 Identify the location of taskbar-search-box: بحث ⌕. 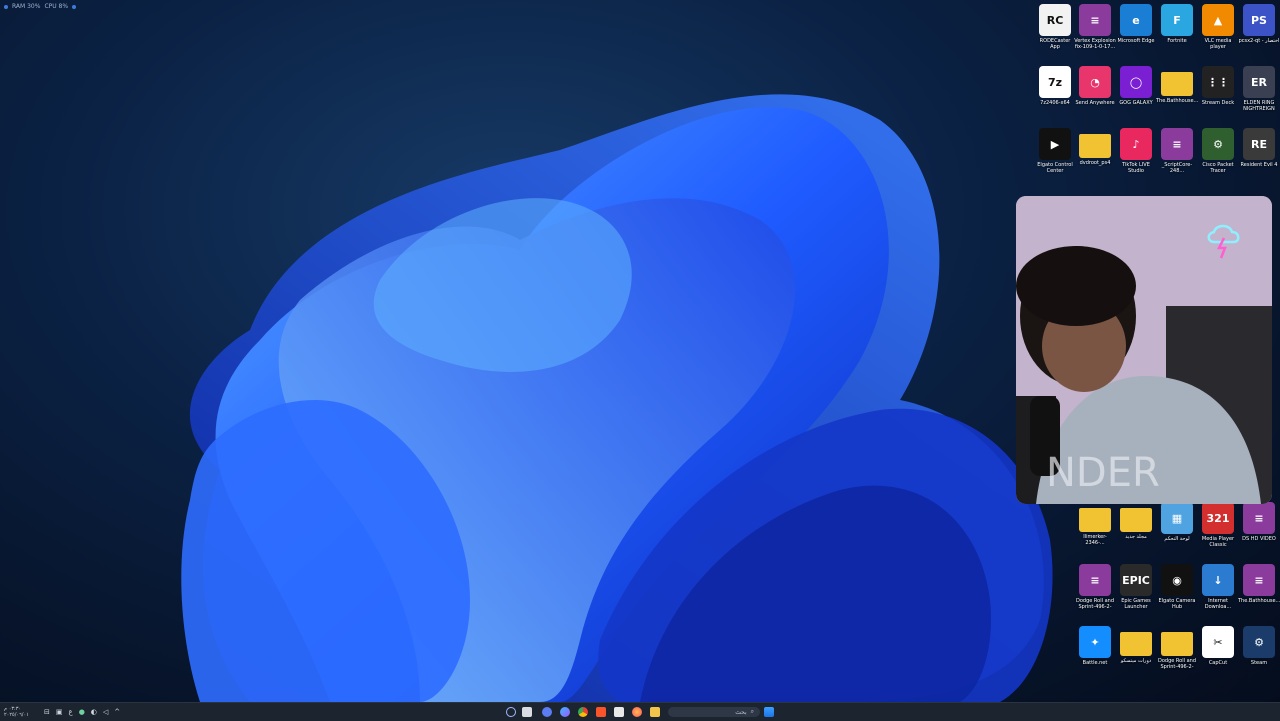
(714, 712).